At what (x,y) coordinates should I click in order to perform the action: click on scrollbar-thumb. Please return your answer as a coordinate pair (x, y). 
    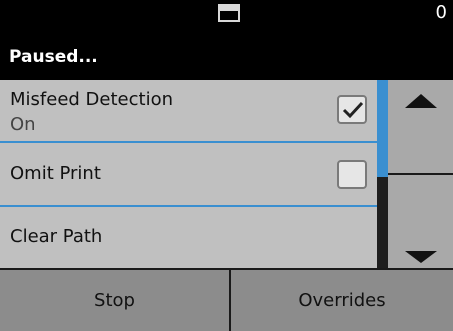
    Looking at the image, I should click on (382, 128).